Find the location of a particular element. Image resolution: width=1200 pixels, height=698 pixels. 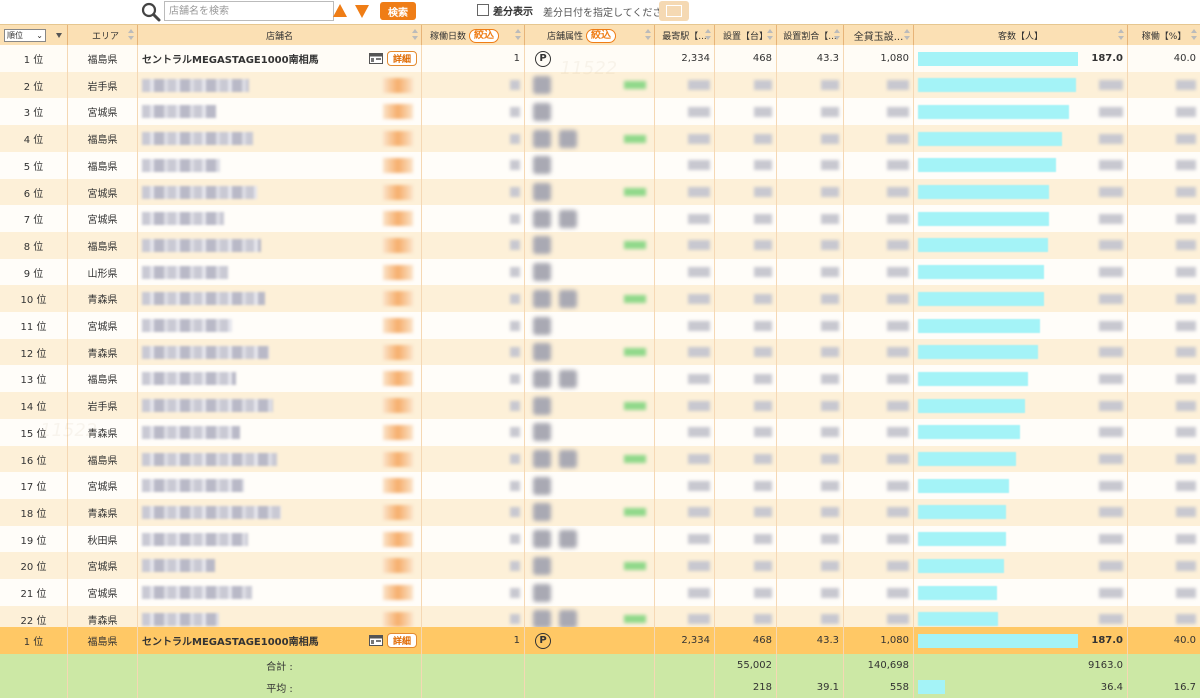

table-row: 16 位福島県 is located at coordinates (600, 459).